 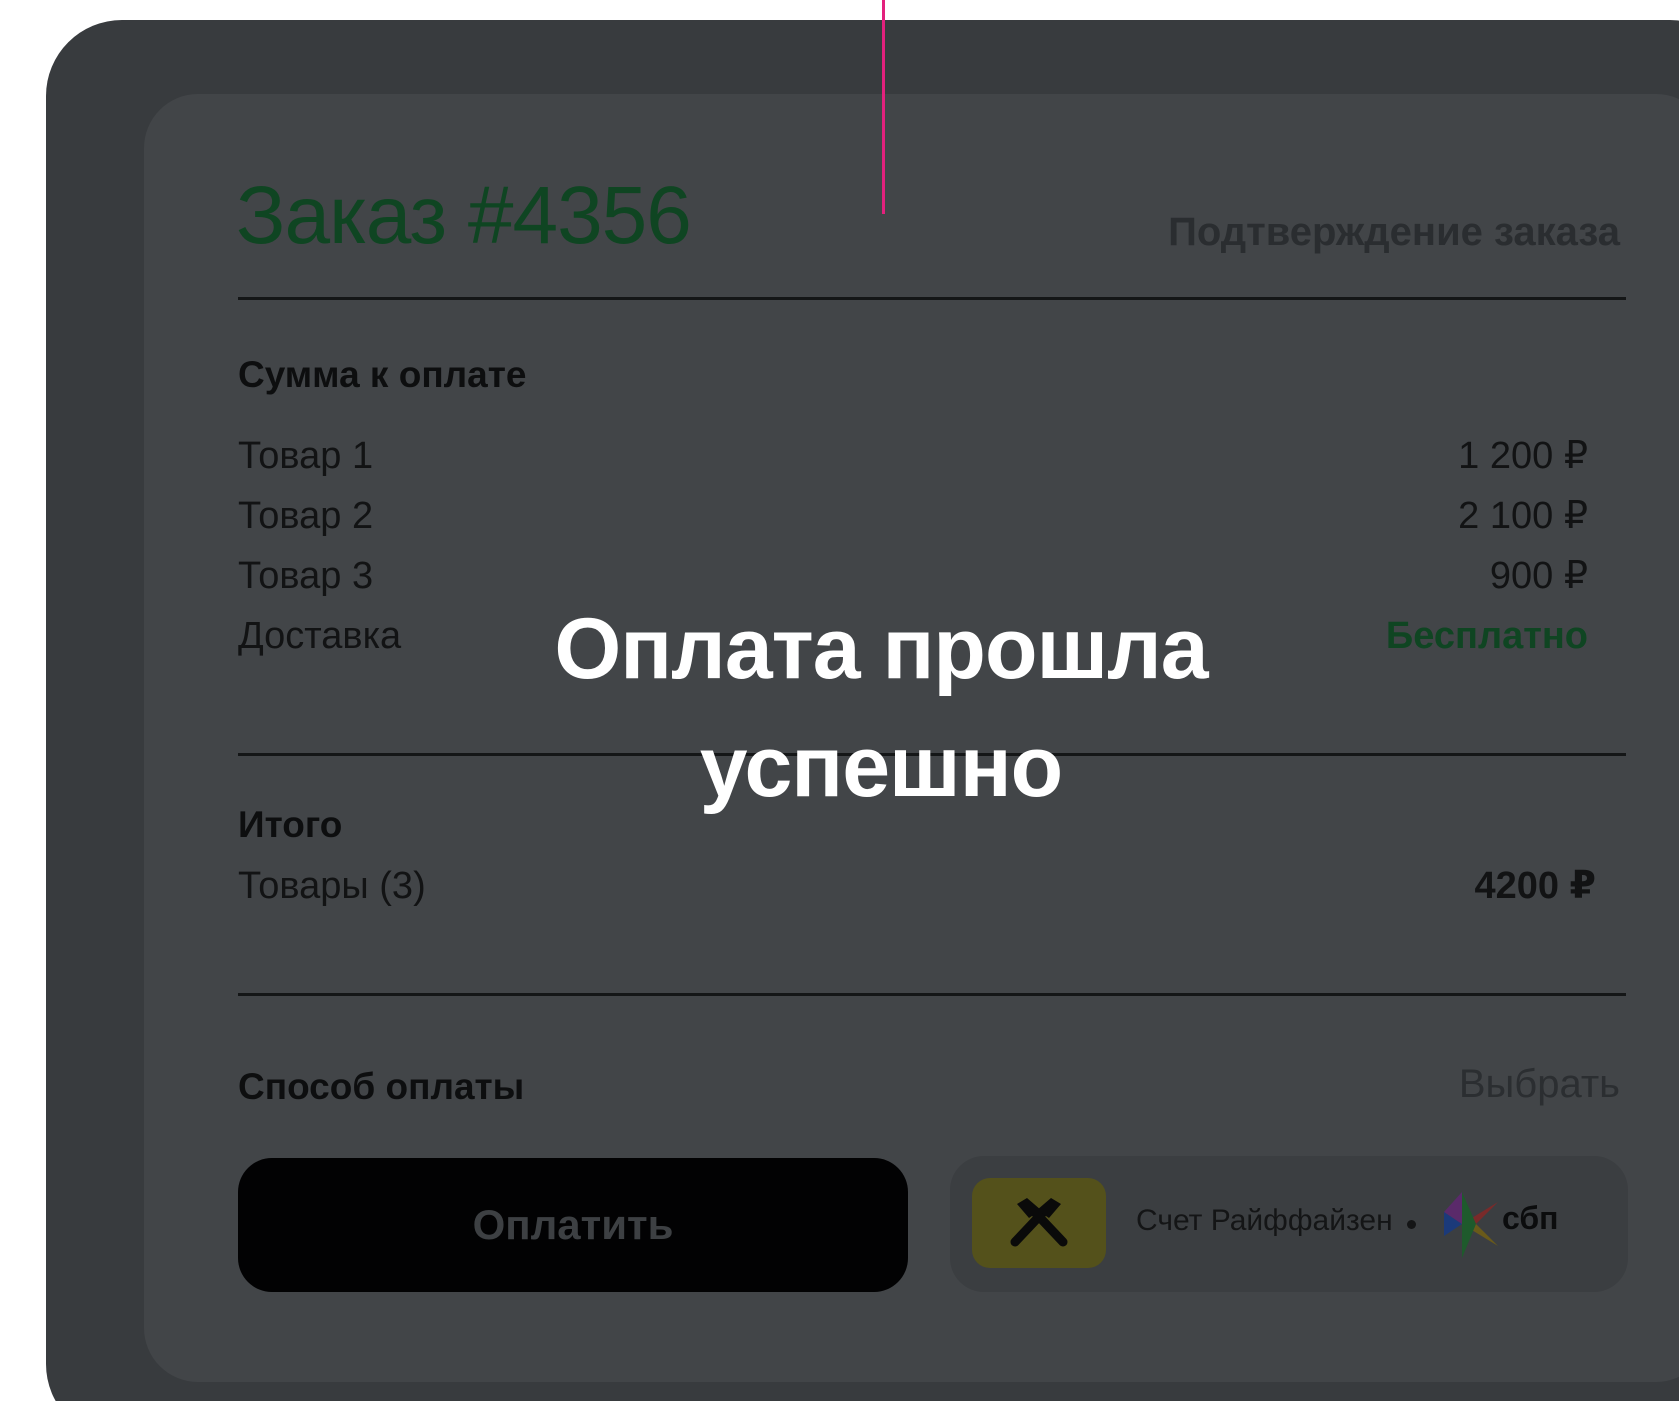 I want to click on sbp-logo-icon, so click(x=1471, y=1225).